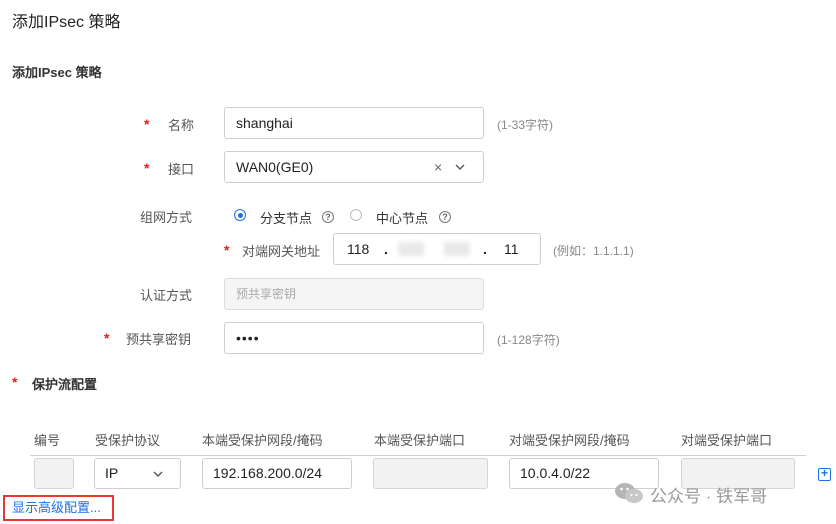 The image size is (836, 524). What do you see at coordinates (354, 167) in the screenshot?
I see `interface-select: WAN0(GE0) ×` at bounding box center [354, 167].